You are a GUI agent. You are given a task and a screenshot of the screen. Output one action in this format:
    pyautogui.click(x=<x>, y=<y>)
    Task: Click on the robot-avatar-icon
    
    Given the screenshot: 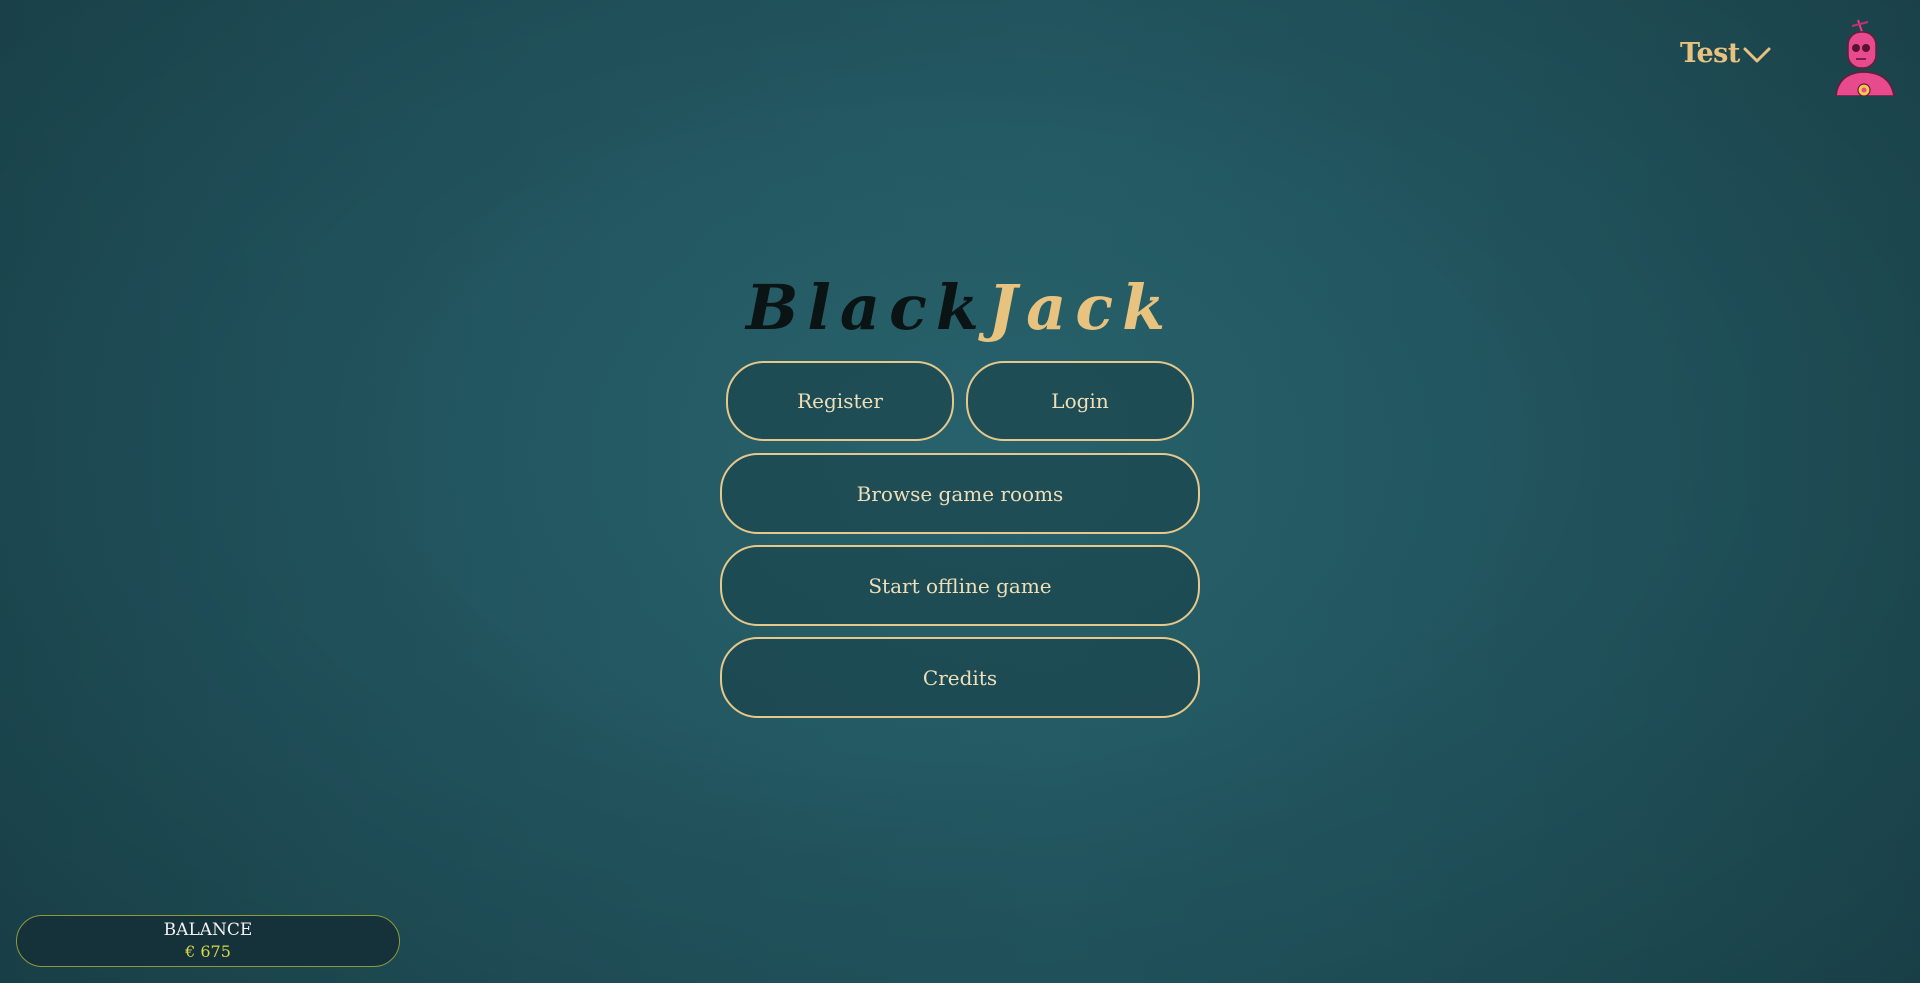 What is the action you would take?
    pyautogui.click(x=1866, y=57)
    